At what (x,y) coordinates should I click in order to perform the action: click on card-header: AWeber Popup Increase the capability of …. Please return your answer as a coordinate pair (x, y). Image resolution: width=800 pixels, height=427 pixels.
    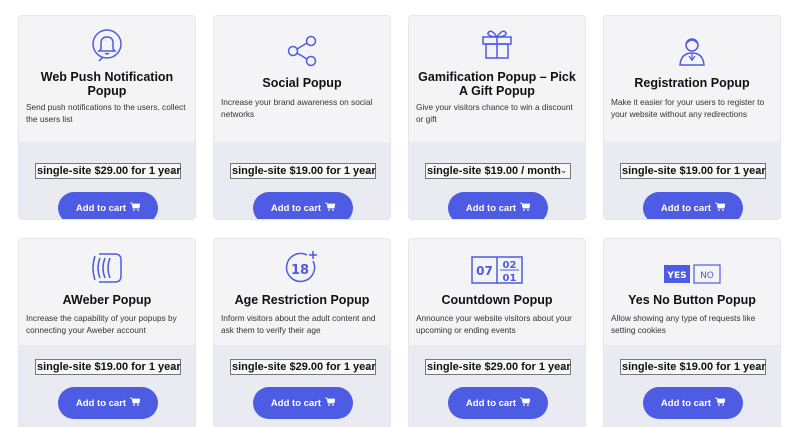
    Looking at the image, I should click on (107, 292).